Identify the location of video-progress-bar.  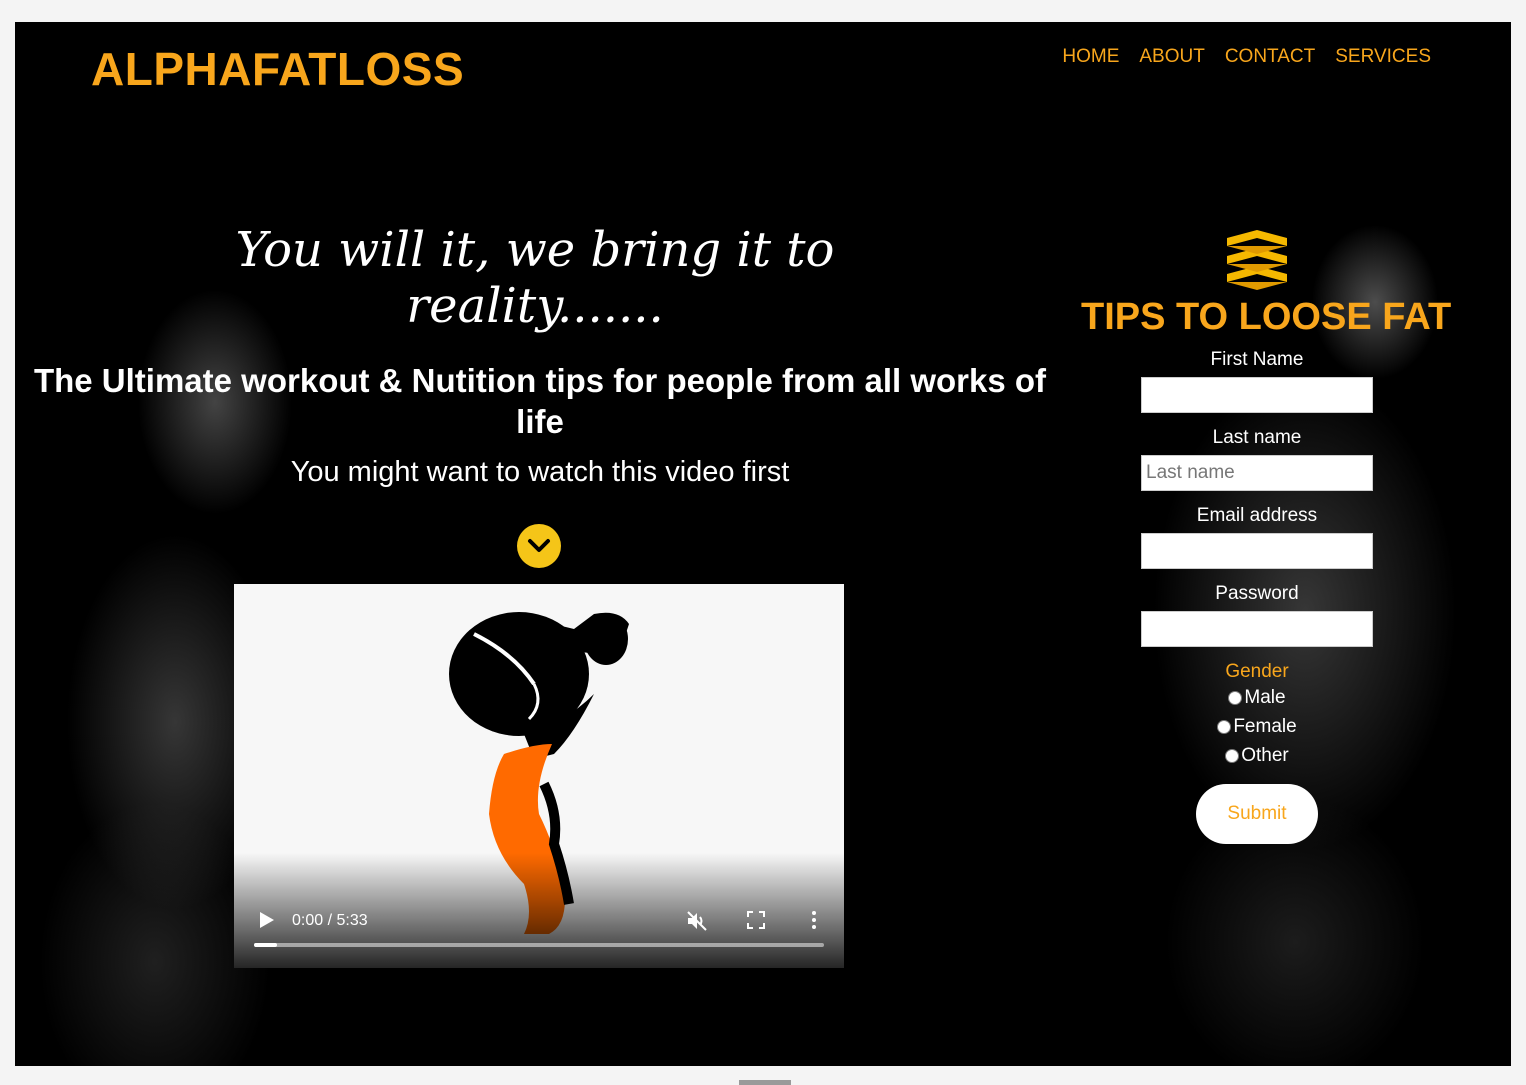
(539, 945).